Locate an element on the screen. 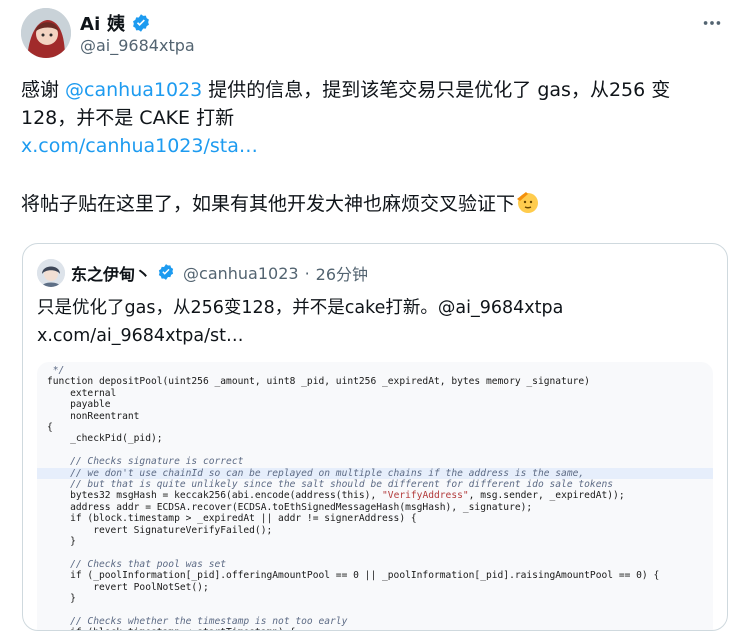  tweet-text-part: 提供的信息，提到该笔交易只是优化了 gas，从256 变 is located at coordinates (436, 90).